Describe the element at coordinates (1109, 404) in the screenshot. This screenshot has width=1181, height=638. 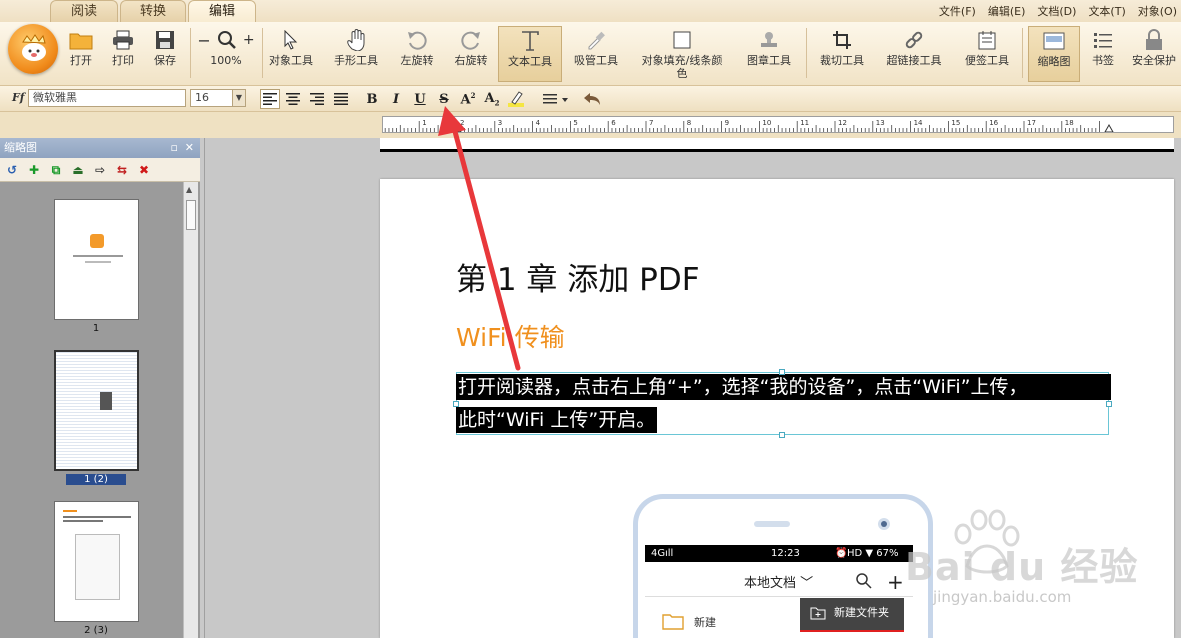
I see `resize-handle-right` at that location.